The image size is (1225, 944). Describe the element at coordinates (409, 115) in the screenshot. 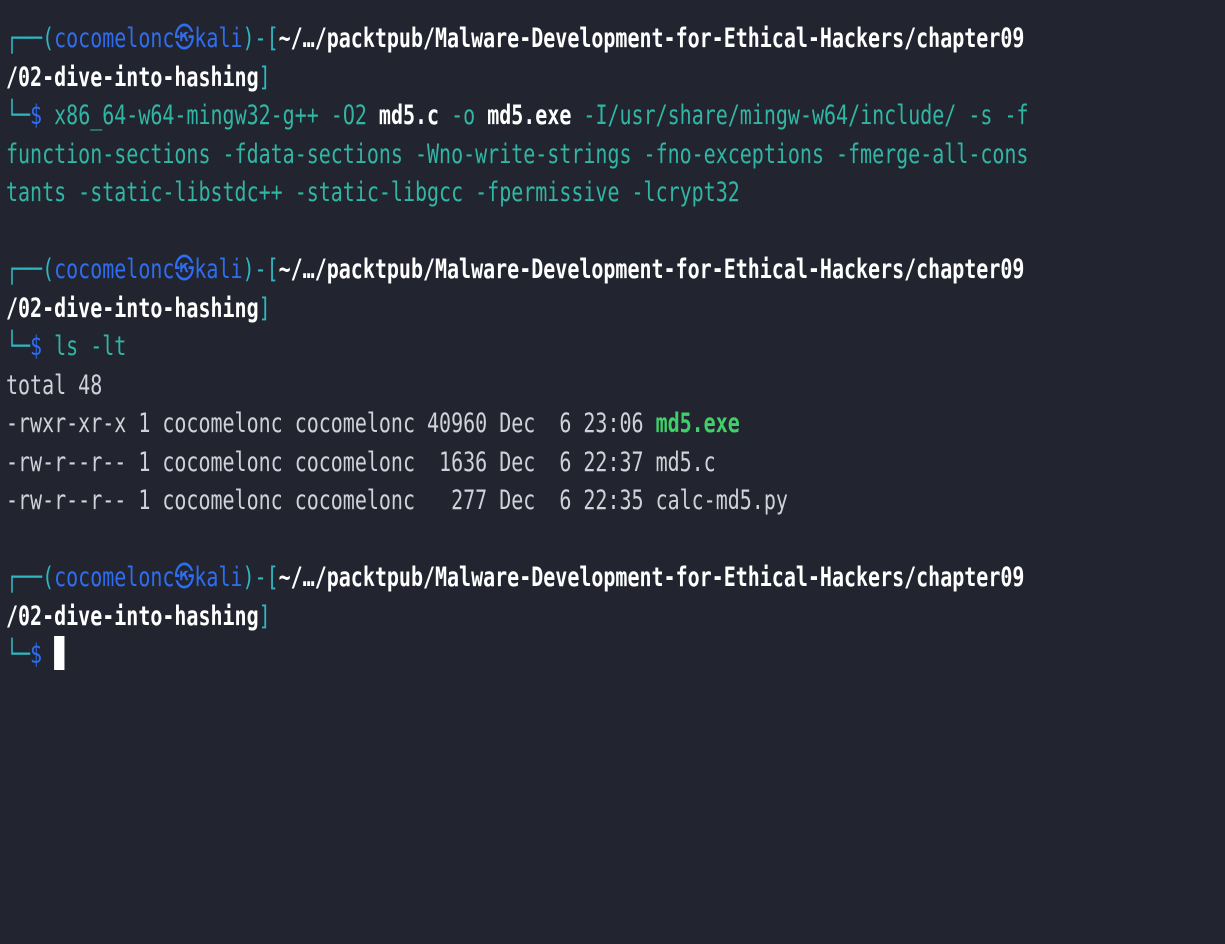

I see `command-segment: md5.c` at that location.